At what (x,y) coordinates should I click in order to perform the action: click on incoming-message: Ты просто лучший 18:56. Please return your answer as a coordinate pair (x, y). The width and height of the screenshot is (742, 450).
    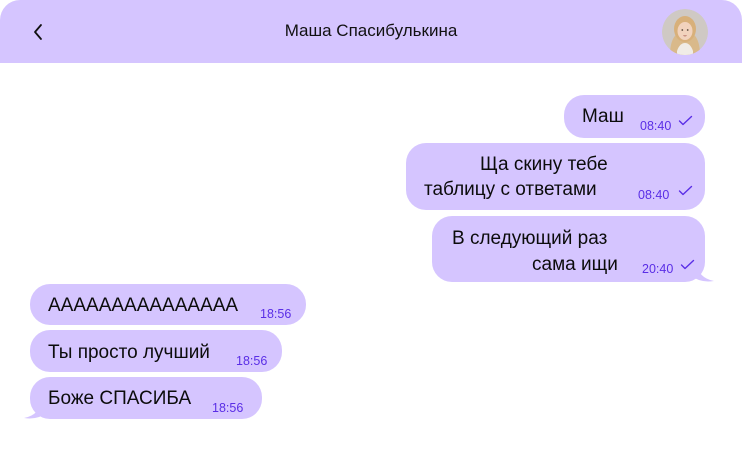
    Looking at the image, I should click on (156, 351).